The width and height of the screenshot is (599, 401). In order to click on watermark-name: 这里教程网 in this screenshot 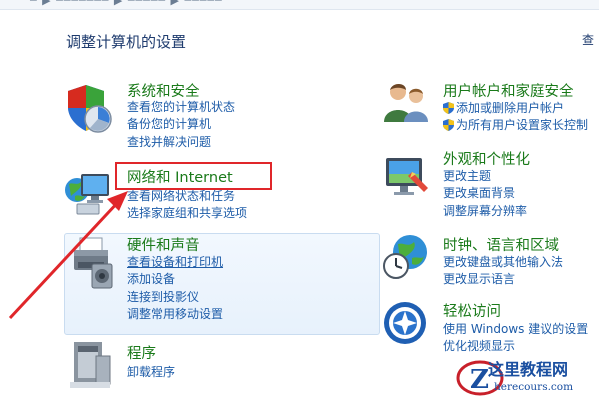, I will do `click(528, 369)`.